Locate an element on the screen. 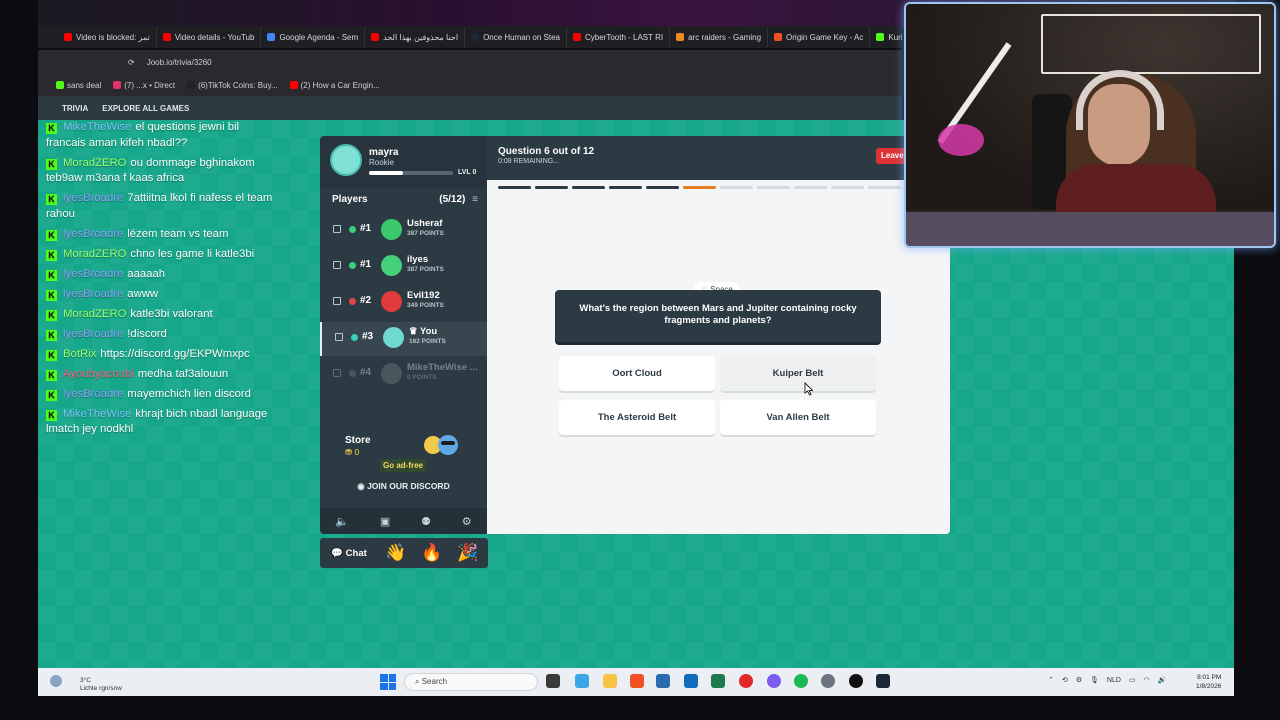 The height and width of the screenshot is (720, 1280). volume-icon: 🔈 is located at coordinates (342, 521).